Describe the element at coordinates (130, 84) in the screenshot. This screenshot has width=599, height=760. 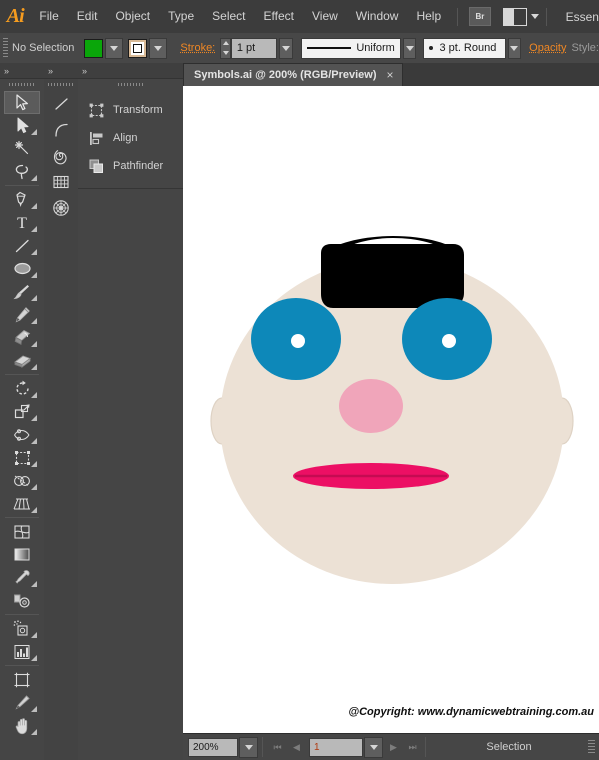
I see `dock-panel-grip` at that location.